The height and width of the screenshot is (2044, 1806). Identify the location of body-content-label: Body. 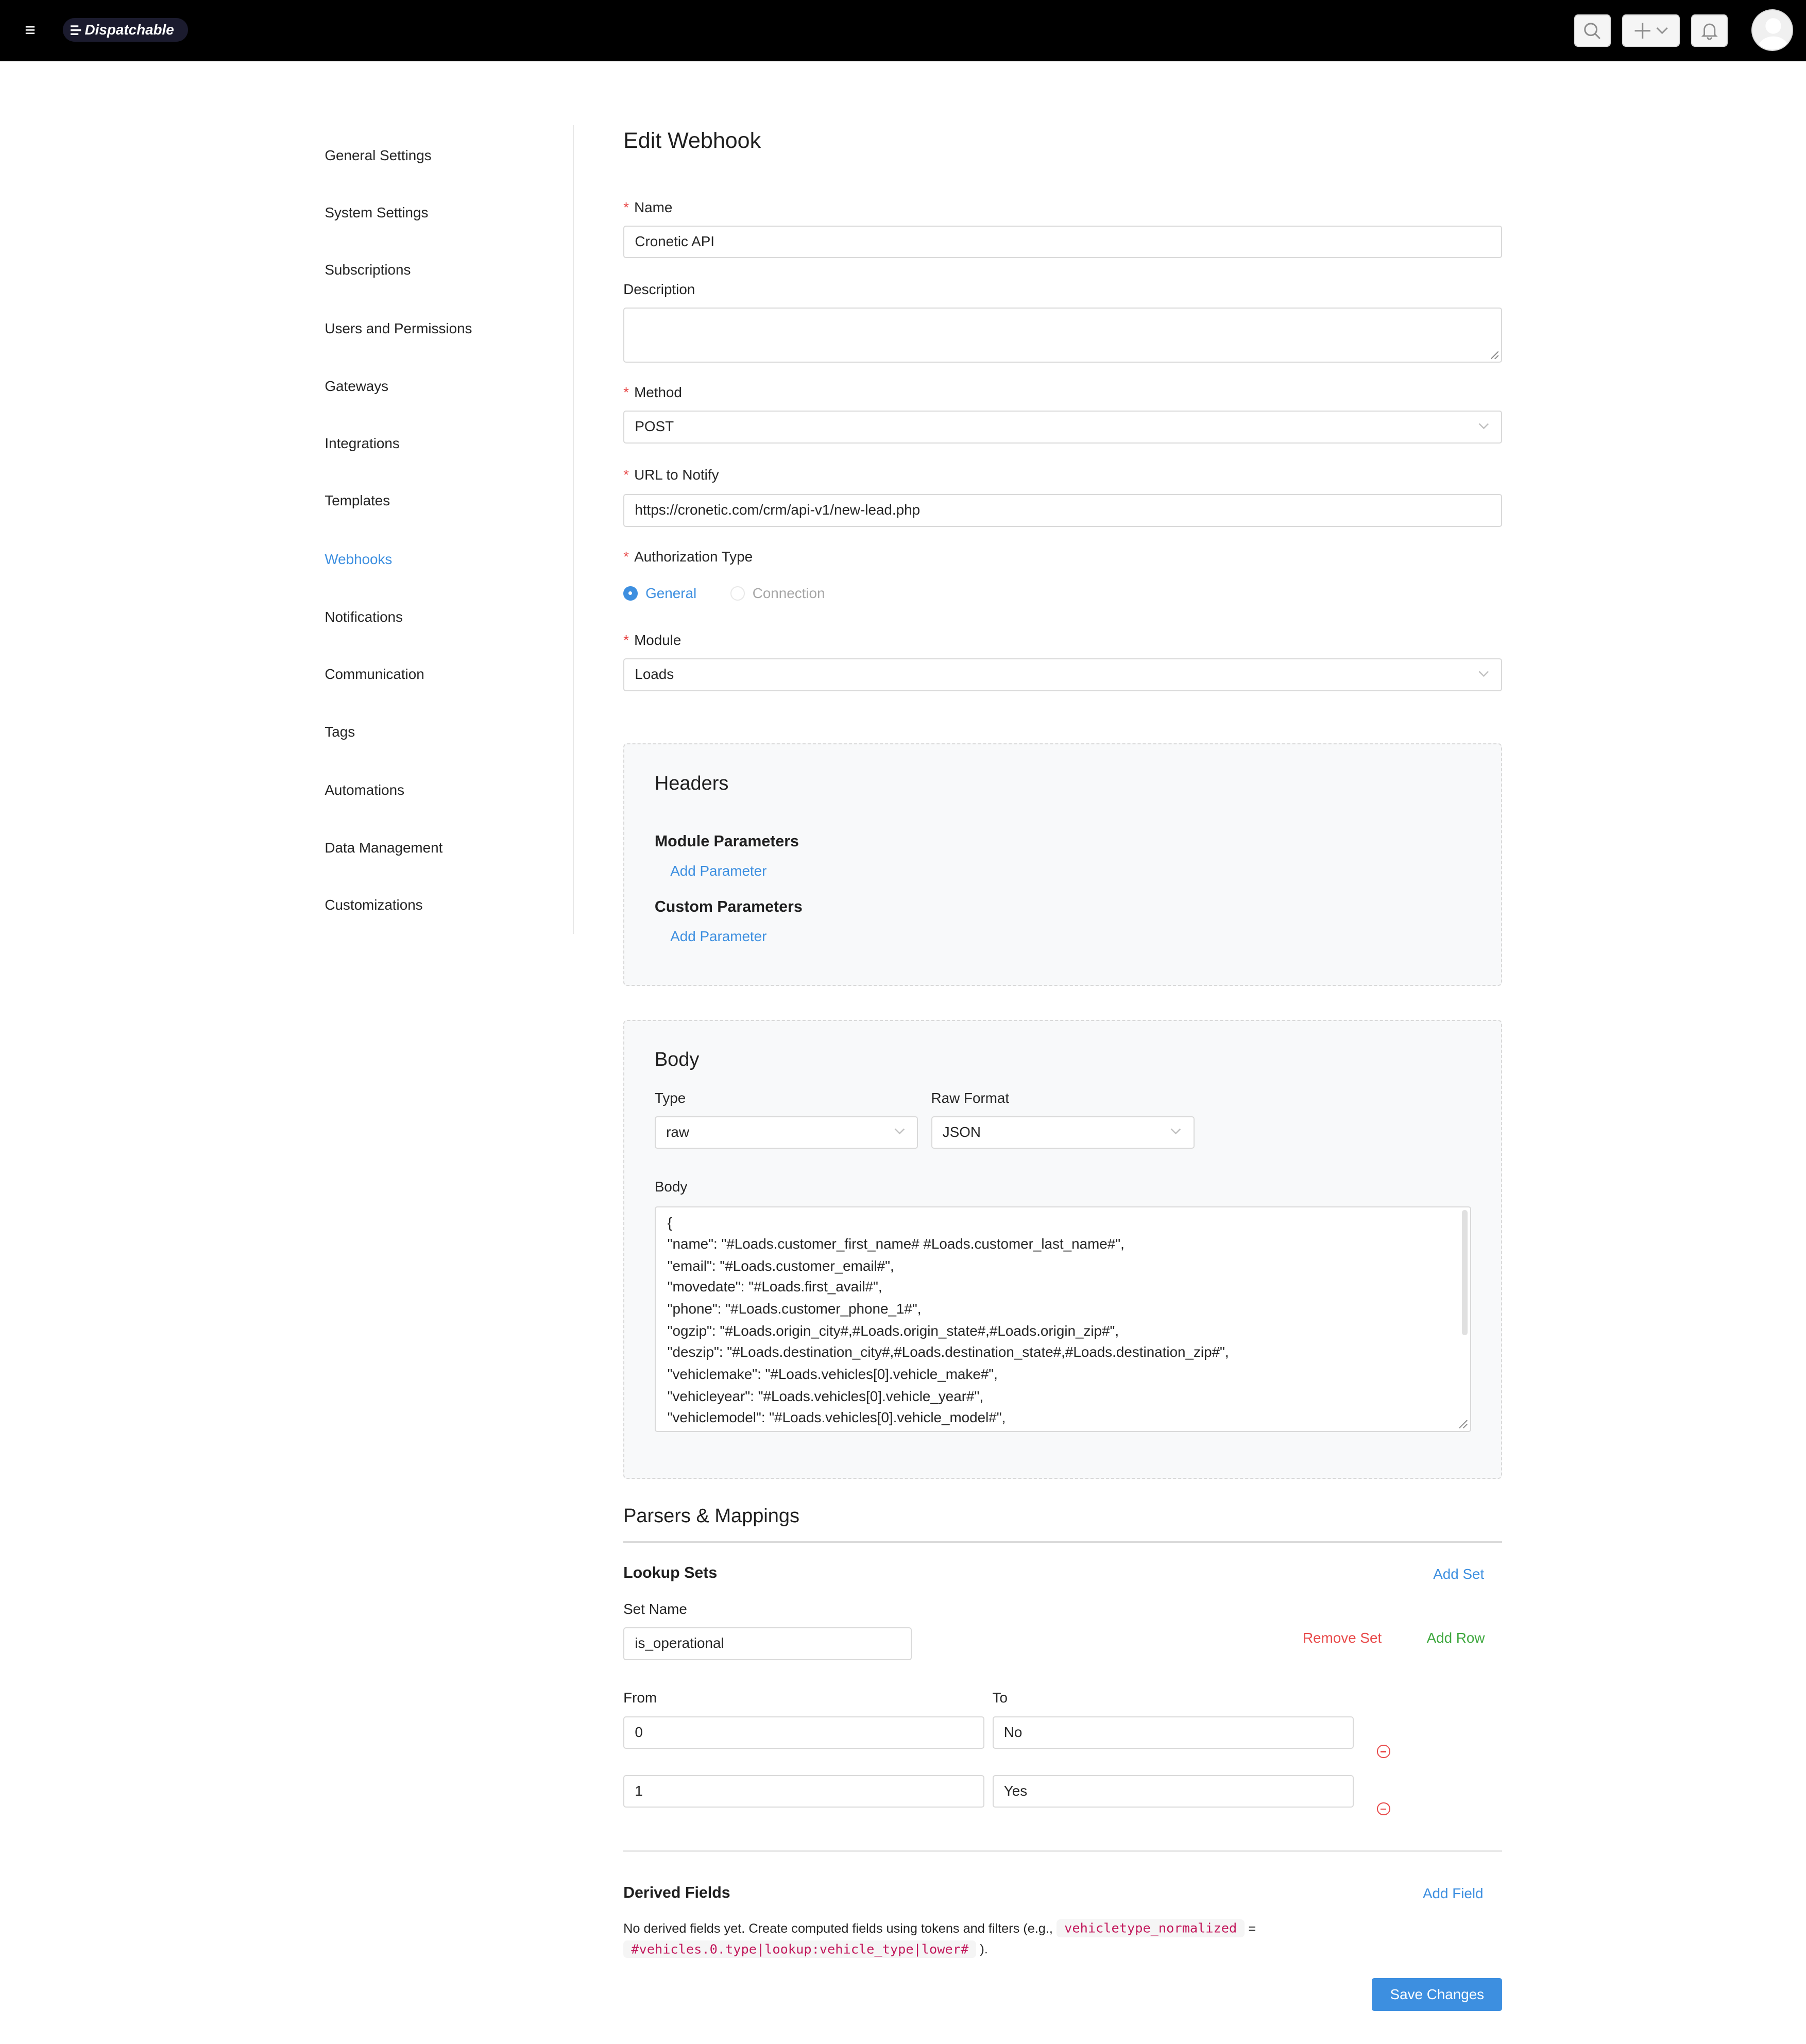
(671, 1187).